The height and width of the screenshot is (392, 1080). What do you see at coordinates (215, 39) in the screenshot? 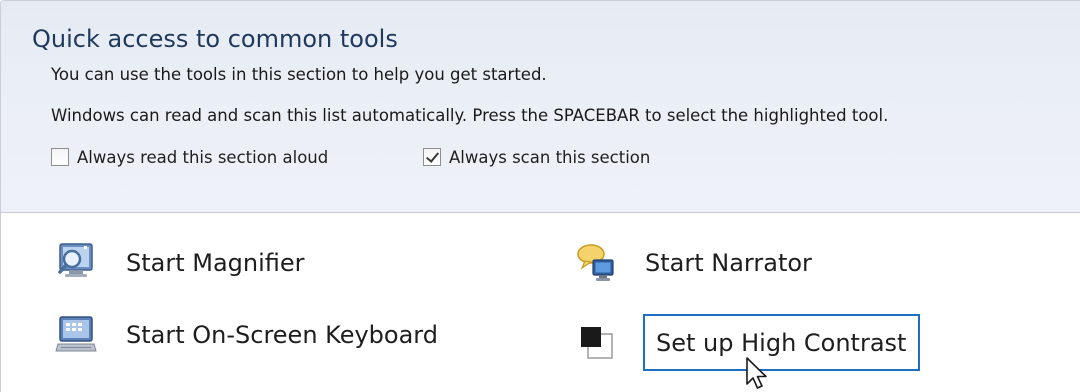
I see `section-title: Quick access to common tools` at bounding box center [215, 39].